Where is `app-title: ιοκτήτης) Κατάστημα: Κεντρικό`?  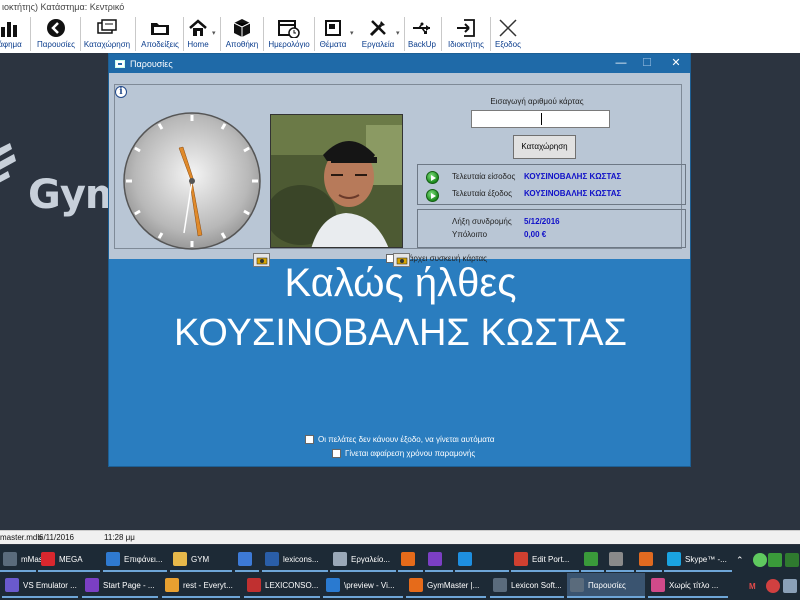 app-title: ιοκτήτης) Κατάστημα: Κεντρικό is located at coordinates (400, 7).